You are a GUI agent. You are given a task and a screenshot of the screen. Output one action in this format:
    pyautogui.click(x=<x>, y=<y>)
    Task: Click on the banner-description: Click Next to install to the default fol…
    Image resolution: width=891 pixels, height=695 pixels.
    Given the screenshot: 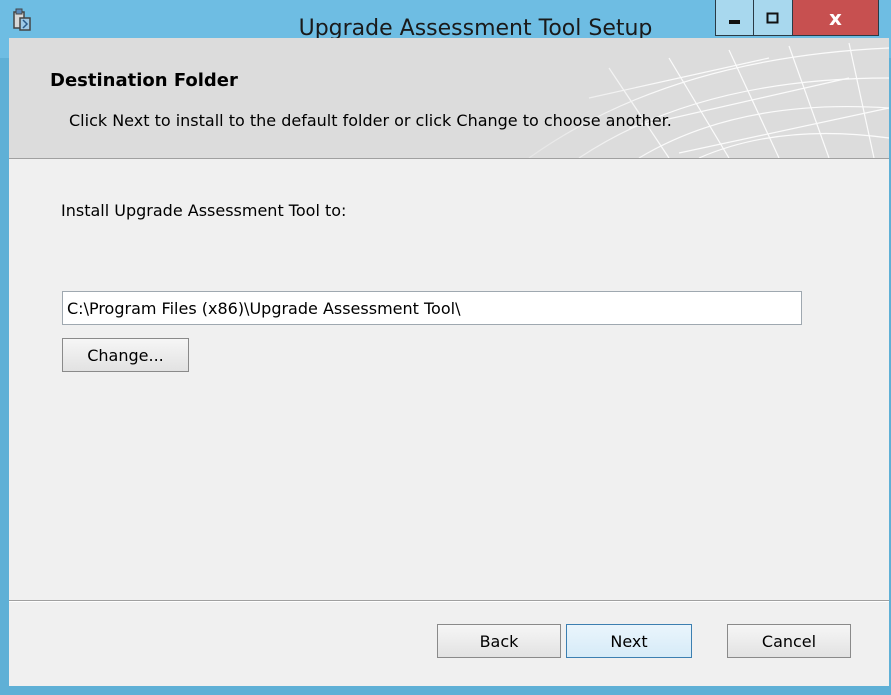 What is the action you would take?
    pyautogui.click(x=370, y=120)
    